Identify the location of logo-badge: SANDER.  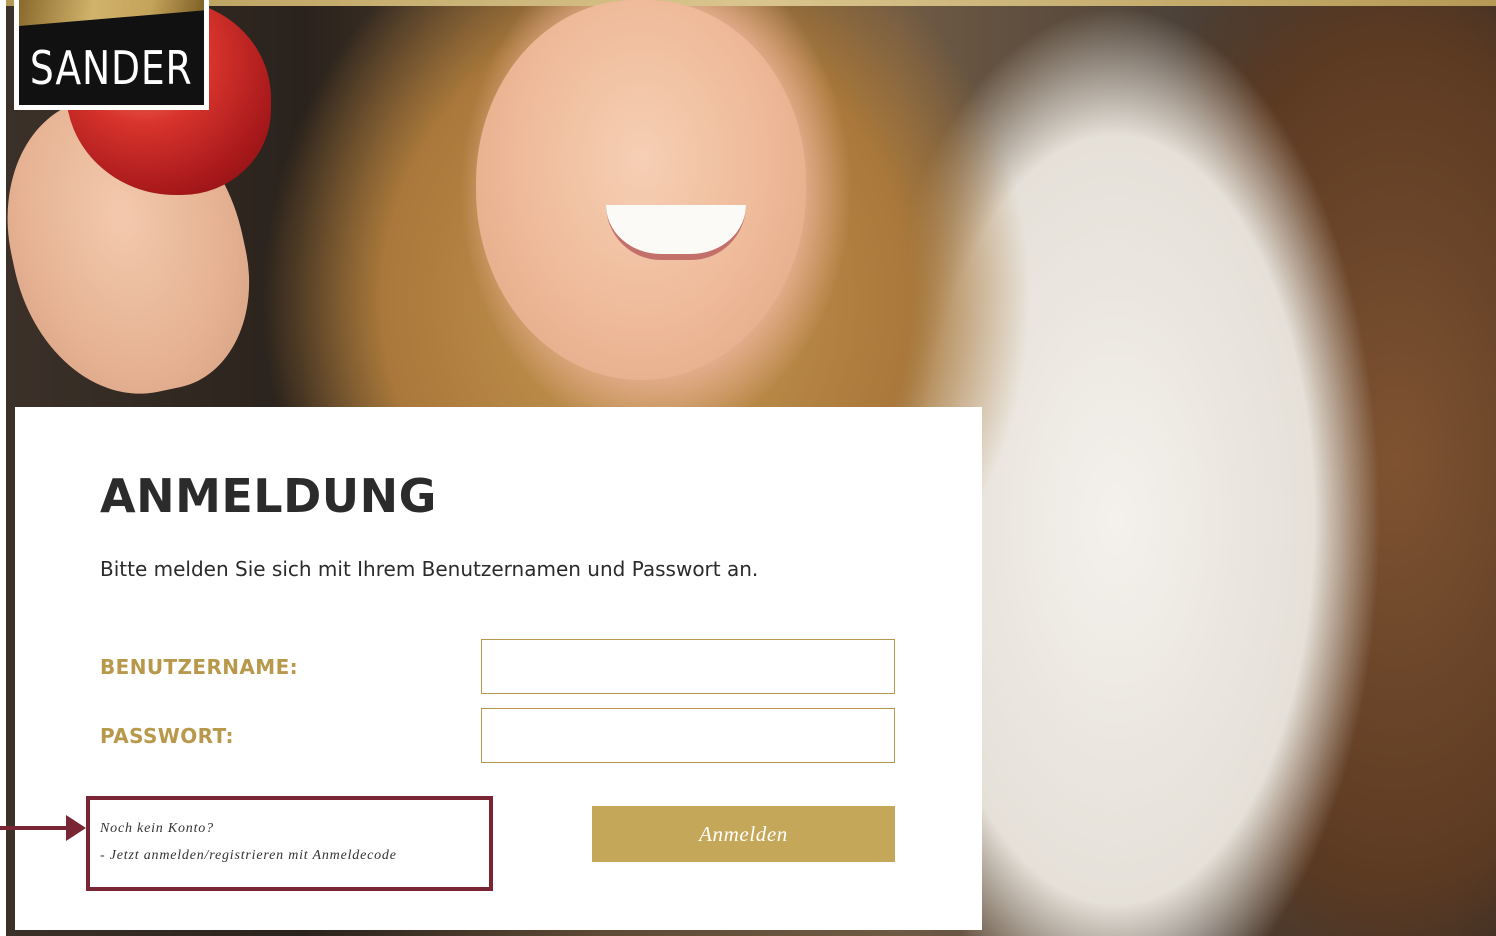
(111, 52).